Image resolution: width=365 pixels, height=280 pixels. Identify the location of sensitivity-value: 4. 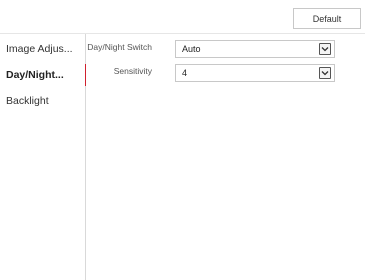
(185, 73).